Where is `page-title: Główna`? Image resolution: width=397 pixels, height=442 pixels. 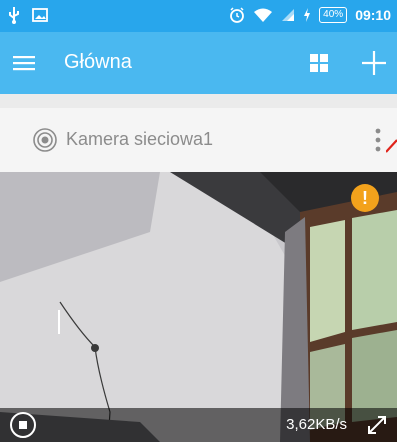 page-title: Główna is located at coordinates (98, 62).